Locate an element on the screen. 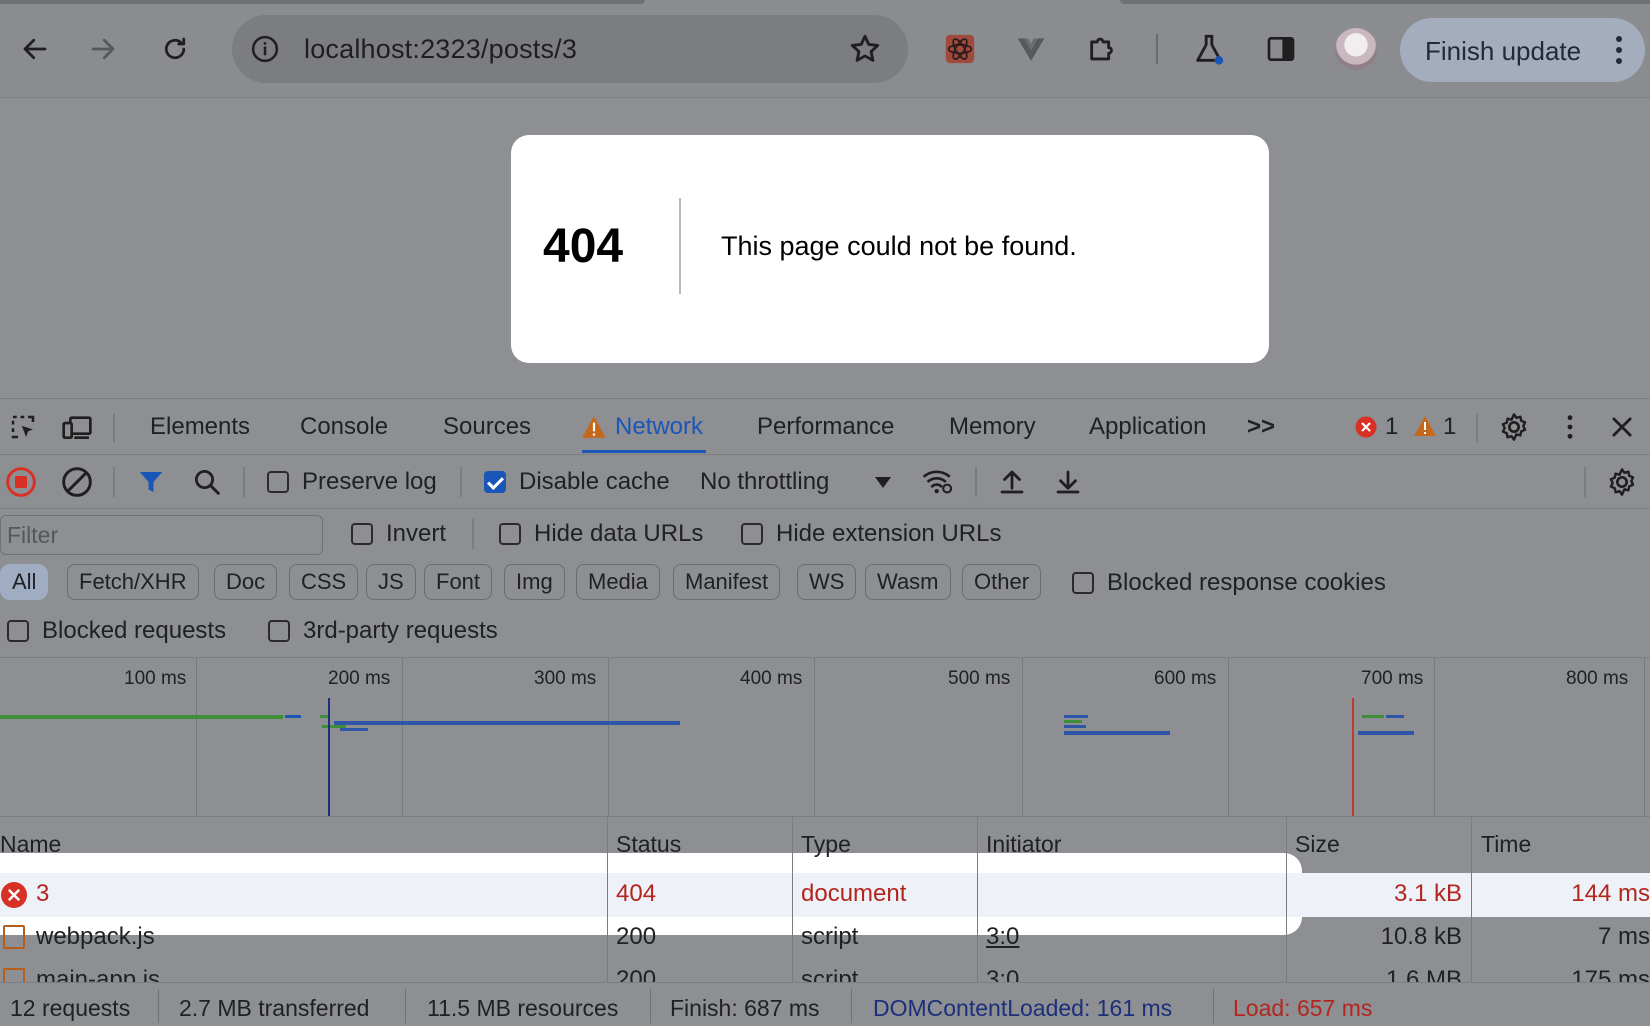  site-info-icon is located at coordinates (265, 49).